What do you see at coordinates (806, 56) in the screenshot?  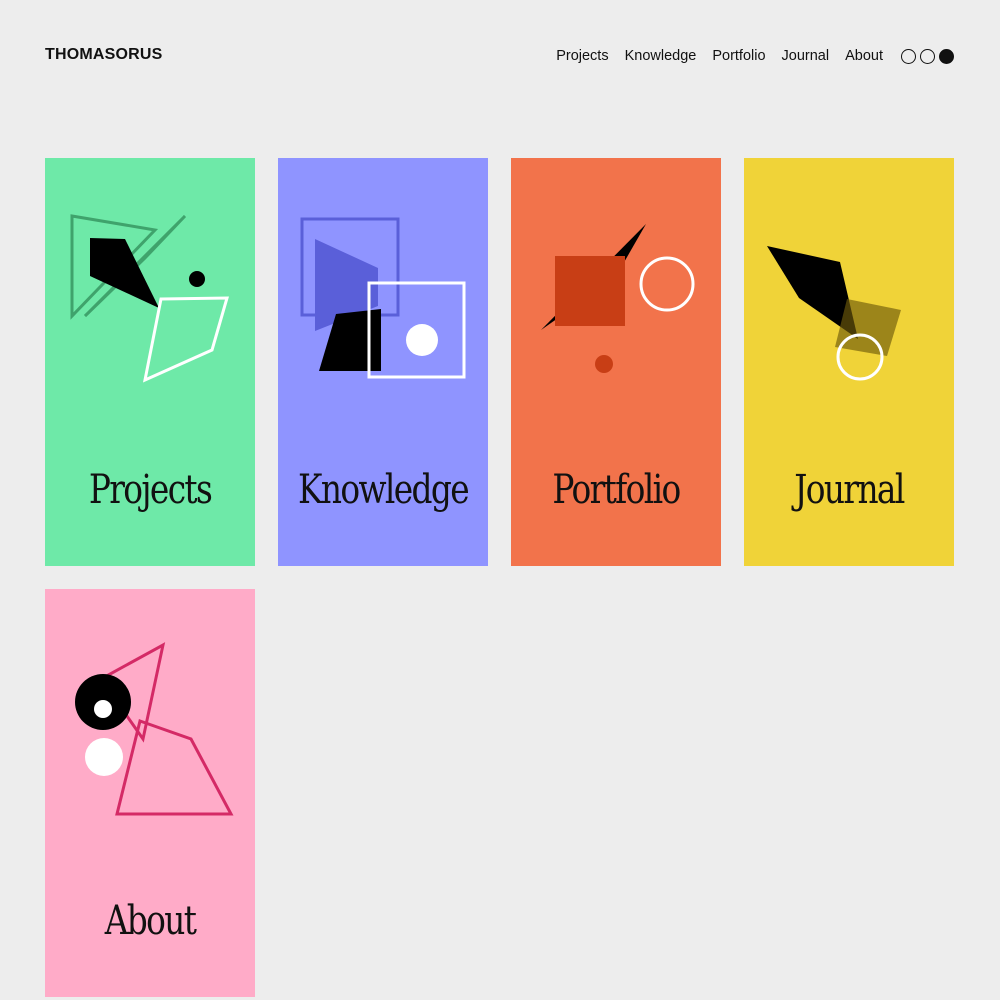 I see `nav-link-journal: Journal` at bounding box center [806, 56].